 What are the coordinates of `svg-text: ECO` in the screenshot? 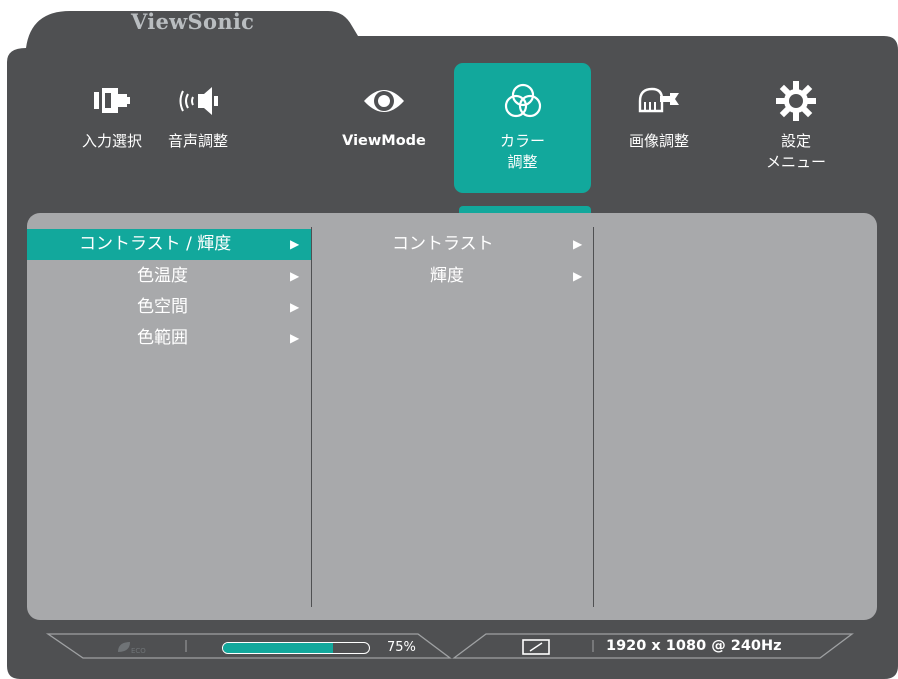 It's located at (138, 651).